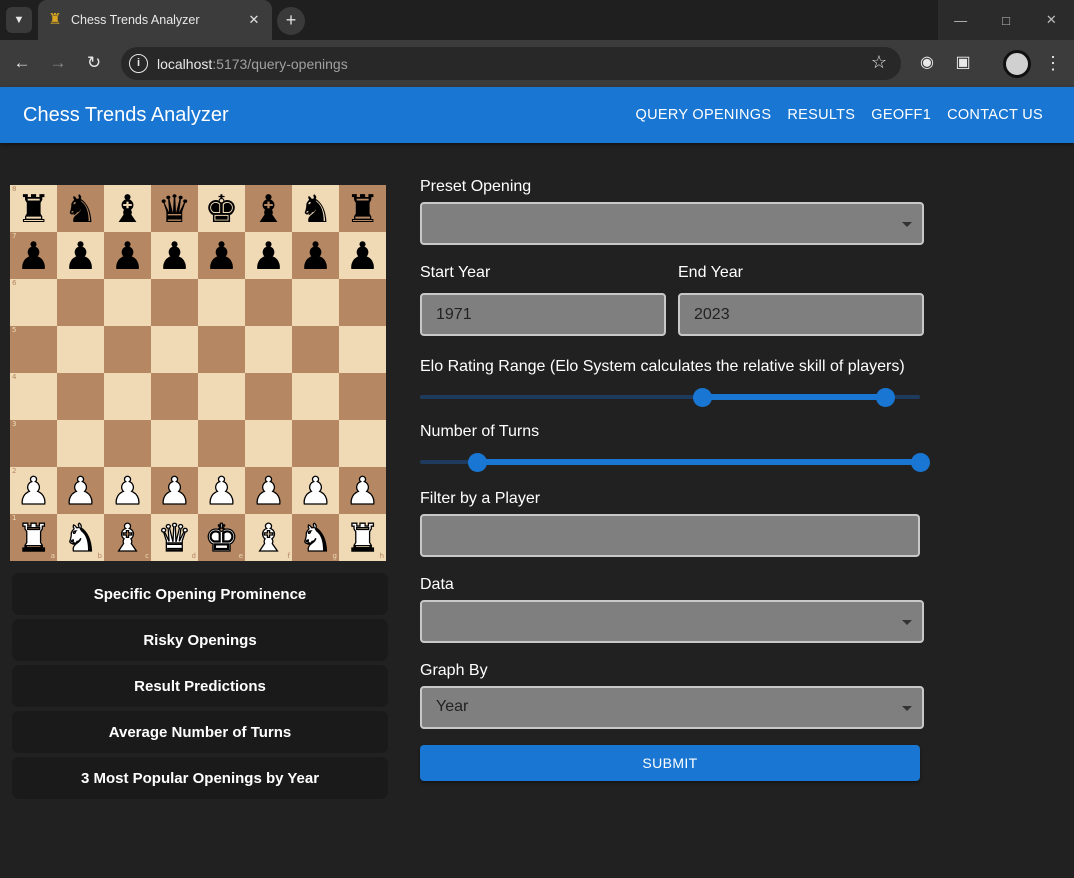  What do you see at coordinates (174, 537) in the screenshot?
I see `square-d1: d ♛` at bounding box center [174, 537].